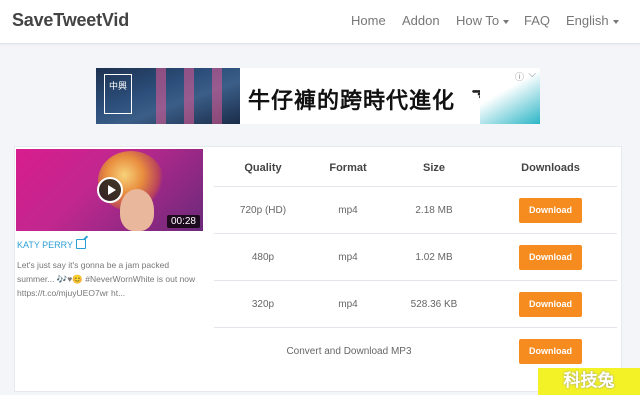 This screenshot has height=395, width=640. I want to click on download-button-480p: Download, so click(550, 257).